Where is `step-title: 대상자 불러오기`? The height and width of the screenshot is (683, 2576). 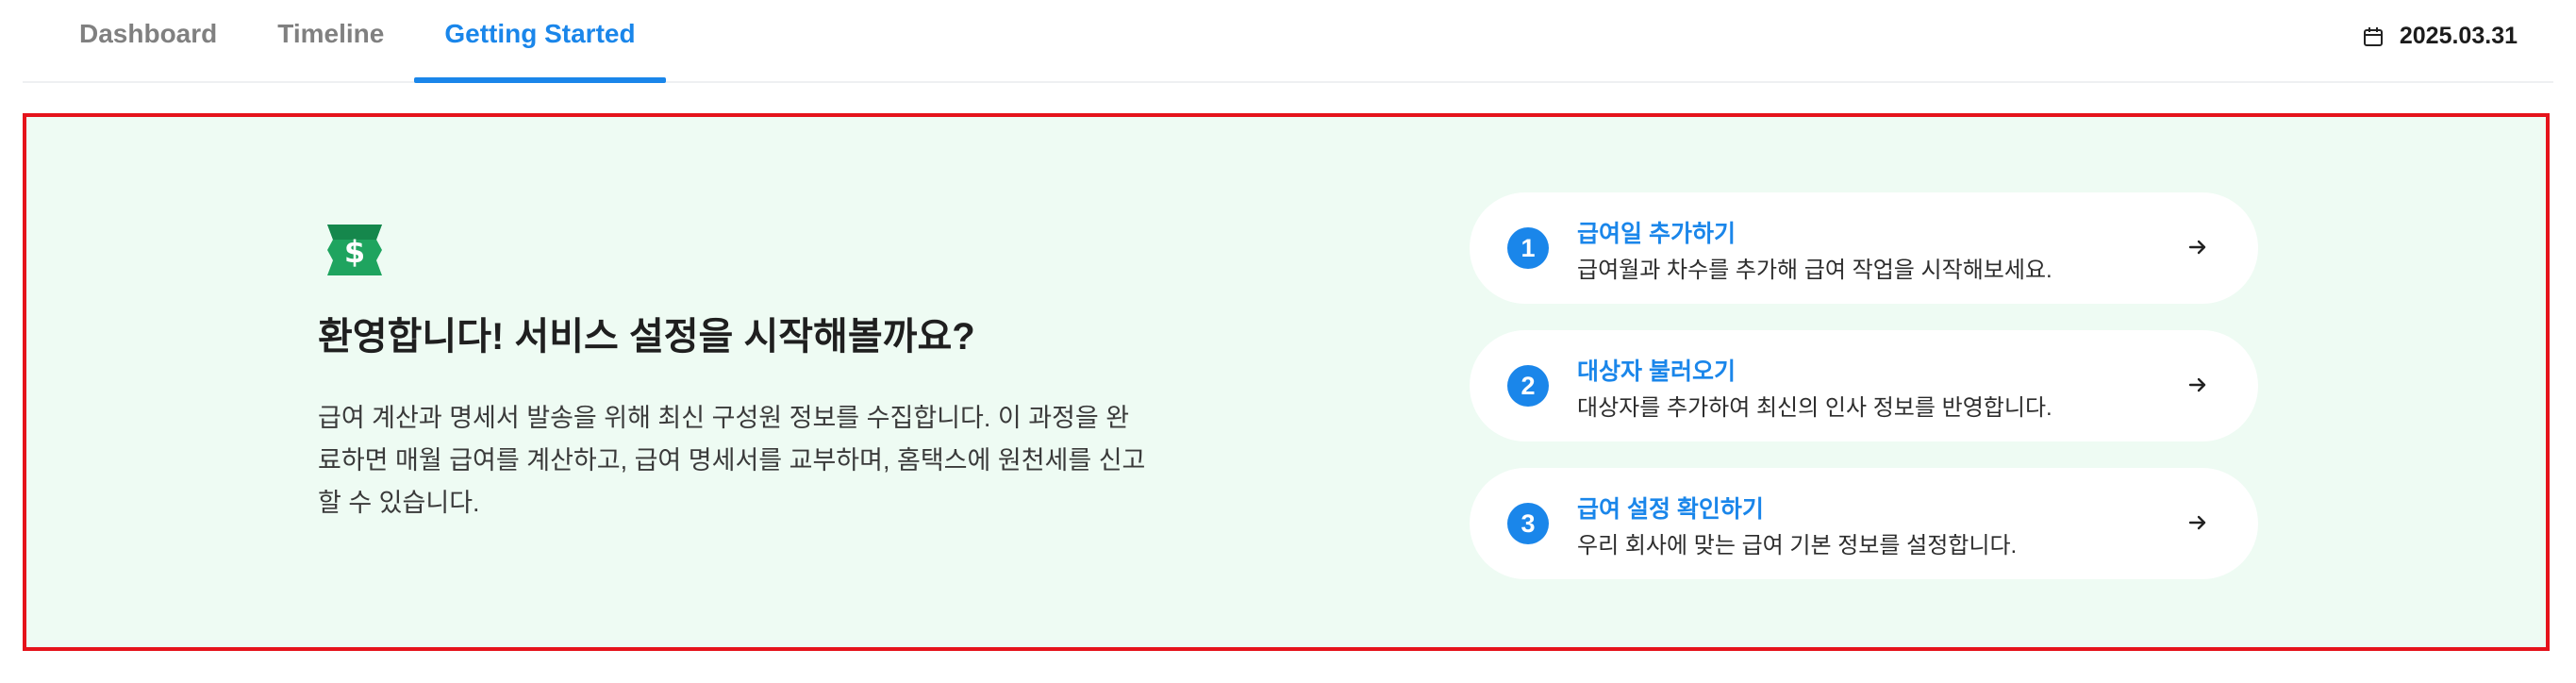
step-title: 대상자 불러오기 is located at coordinates (1657, 371).